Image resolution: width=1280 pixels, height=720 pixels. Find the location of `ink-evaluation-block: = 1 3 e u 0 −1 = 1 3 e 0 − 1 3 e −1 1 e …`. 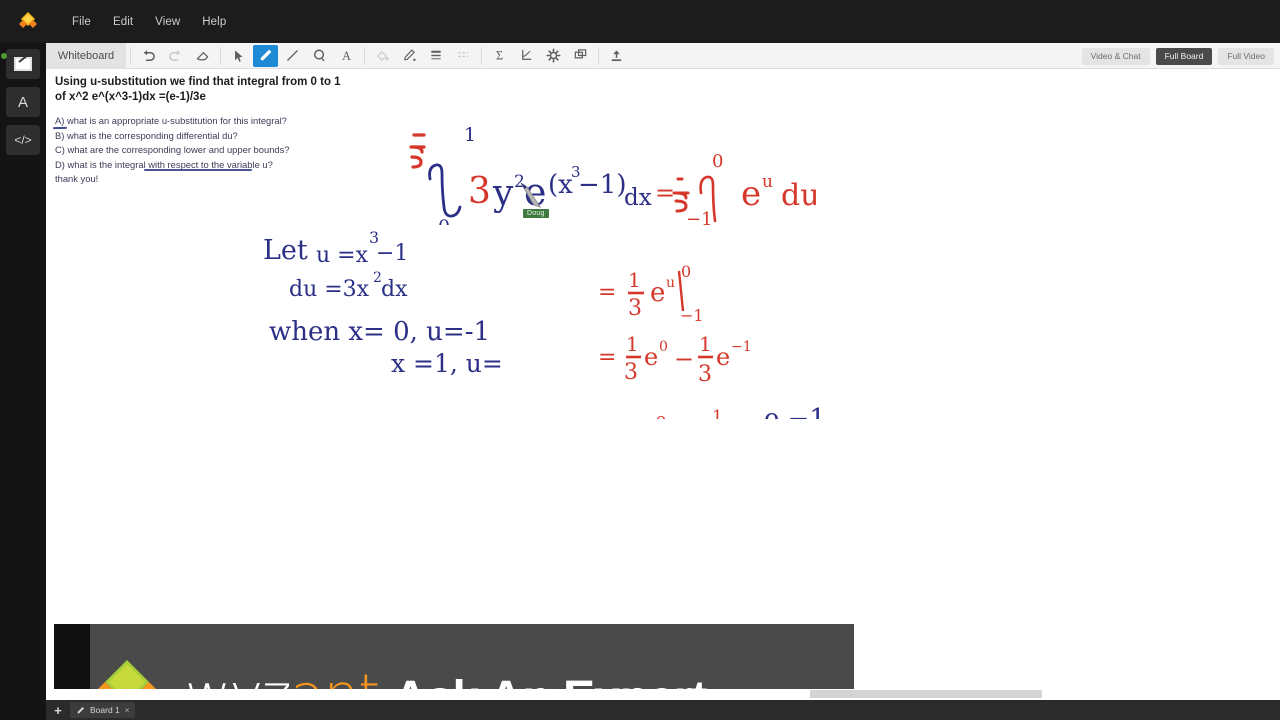

ink-evaluation-block: = 1 3 e u 0 −1 = 1 3 e 0 − 1 3 e −1 1 e … is located at coordinates (712, 340).